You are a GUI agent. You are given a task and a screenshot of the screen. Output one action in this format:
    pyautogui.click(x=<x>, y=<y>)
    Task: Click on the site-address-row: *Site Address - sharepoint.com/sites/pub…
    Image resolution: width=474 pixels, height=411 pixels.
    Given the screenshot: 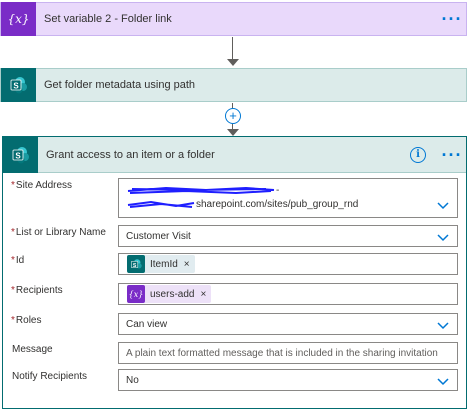 What is the action you would take?
    pyautogui.click(x=235, y=198)
    